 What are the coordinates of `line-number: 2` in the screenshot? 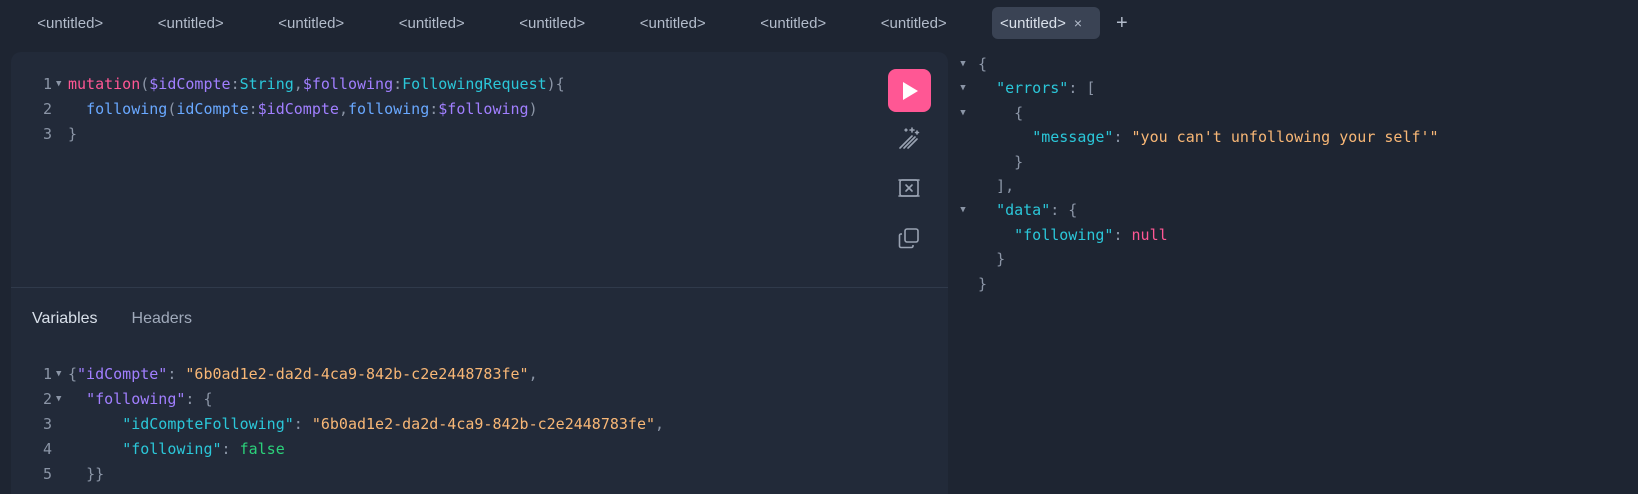 It's located at (47, 109).